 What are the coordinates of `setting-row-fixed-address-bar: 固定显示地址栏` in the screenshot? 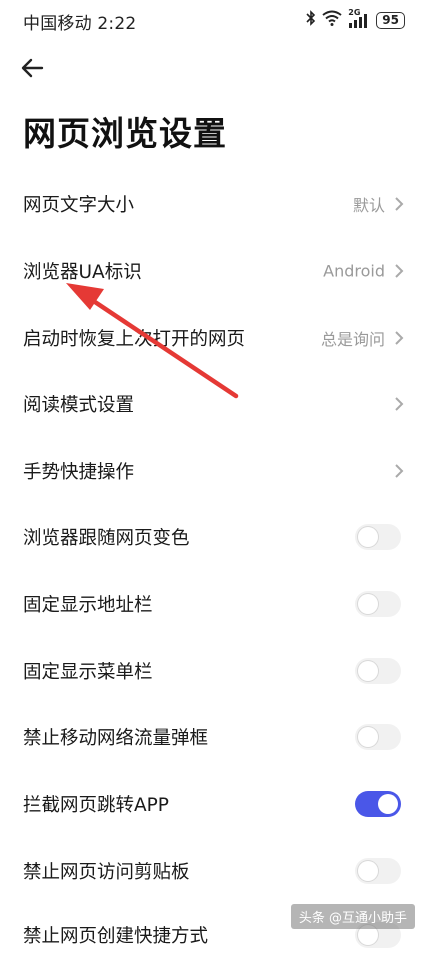 It's located at (213, 604).